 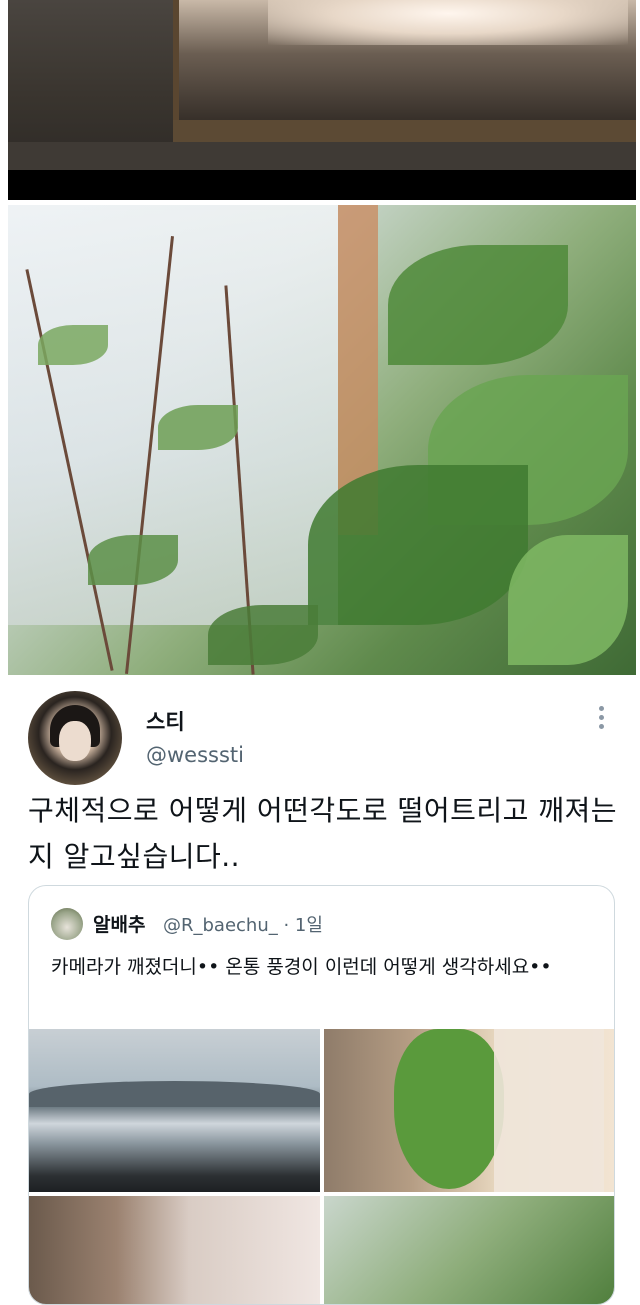 I want to click on photo-window-sill, so click(x=322, y=85).